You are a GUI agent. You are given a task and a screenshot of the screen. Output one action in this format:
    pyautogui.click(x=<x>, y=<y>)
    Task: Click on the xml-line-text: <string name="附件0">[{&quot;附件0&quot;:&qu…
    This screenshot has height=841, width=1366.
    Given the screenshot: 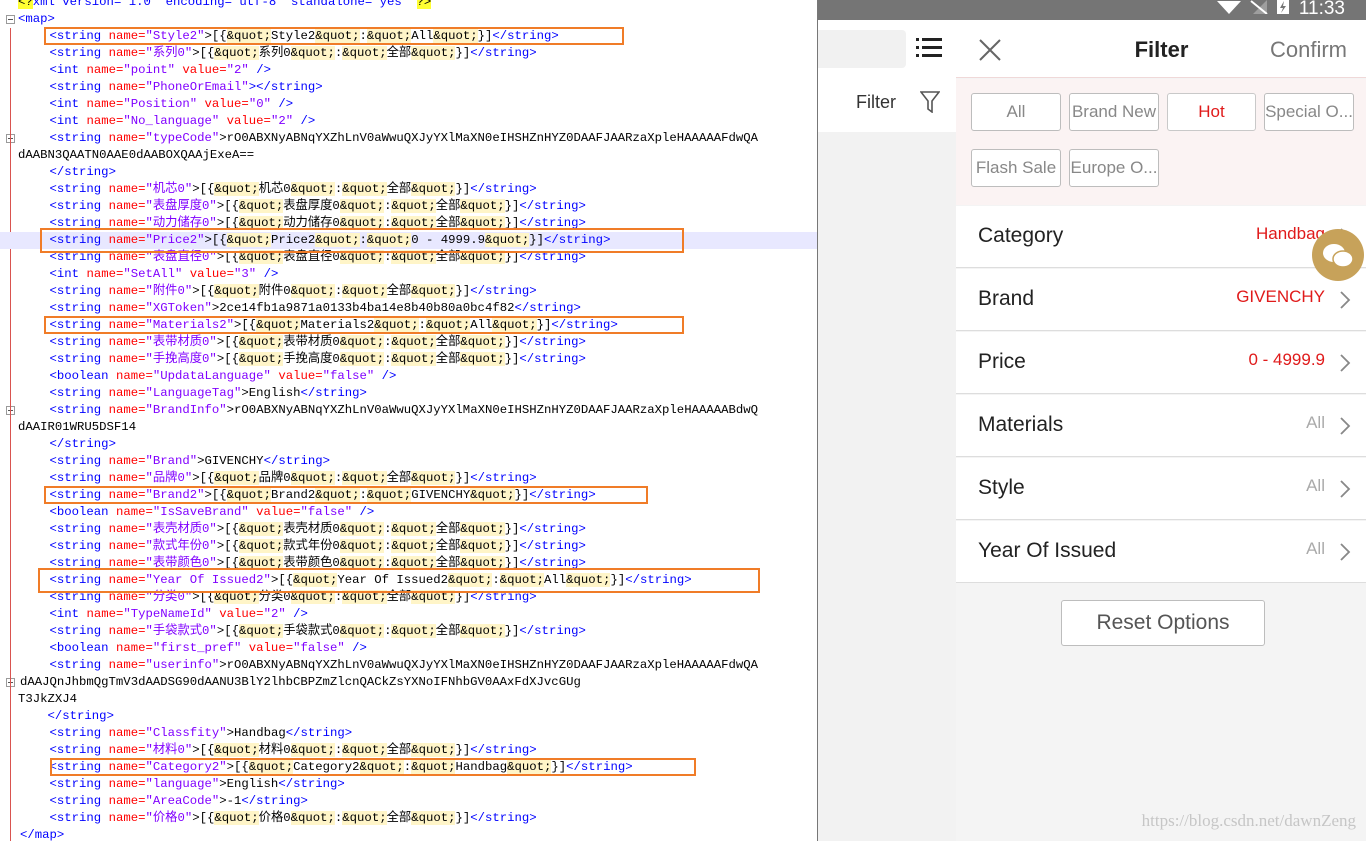 What is the action you would take?
    pyautogui.click(x=278, y=291)
    